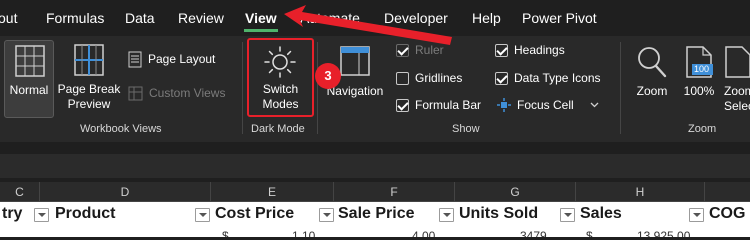 Image resolution: width=750 pixels, height=240 pixels. What do you see at coordinates (255, 213) in the screenshot?
I see `table-header-cost-price: Cost Price` at bounding box center [255, 213].